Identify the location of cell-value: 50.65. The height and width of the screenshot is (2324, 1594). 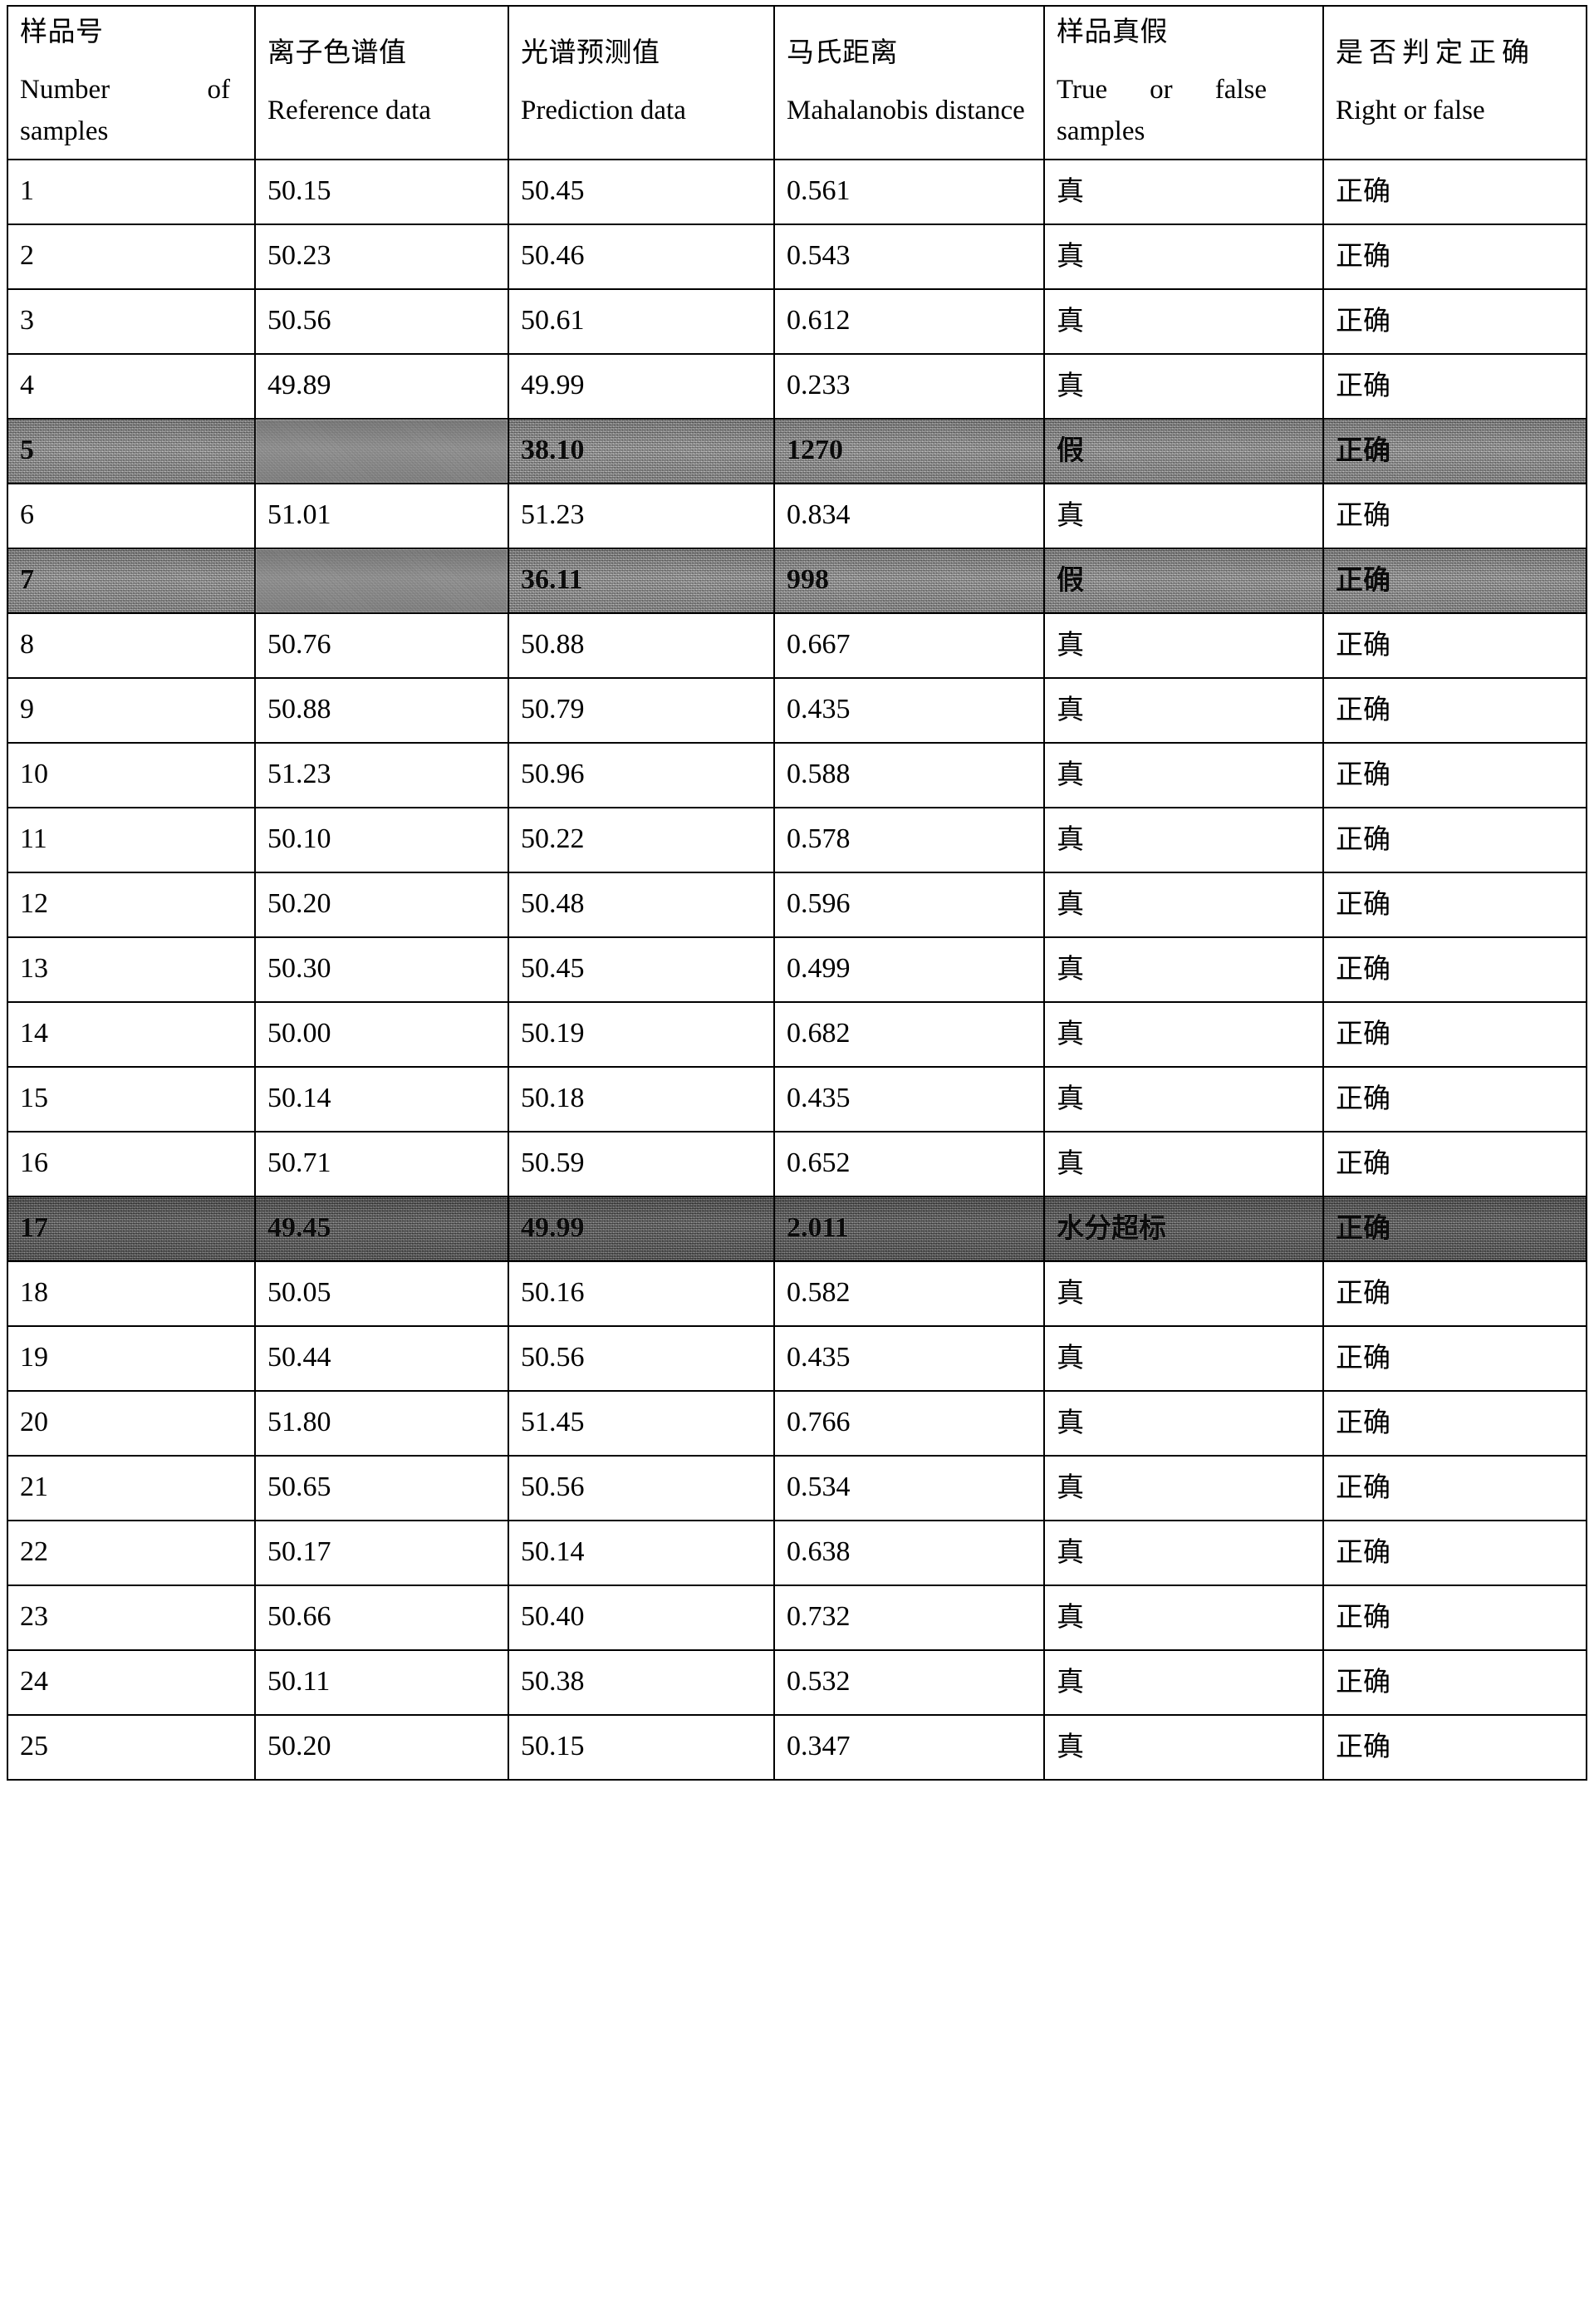
(299, 1487).